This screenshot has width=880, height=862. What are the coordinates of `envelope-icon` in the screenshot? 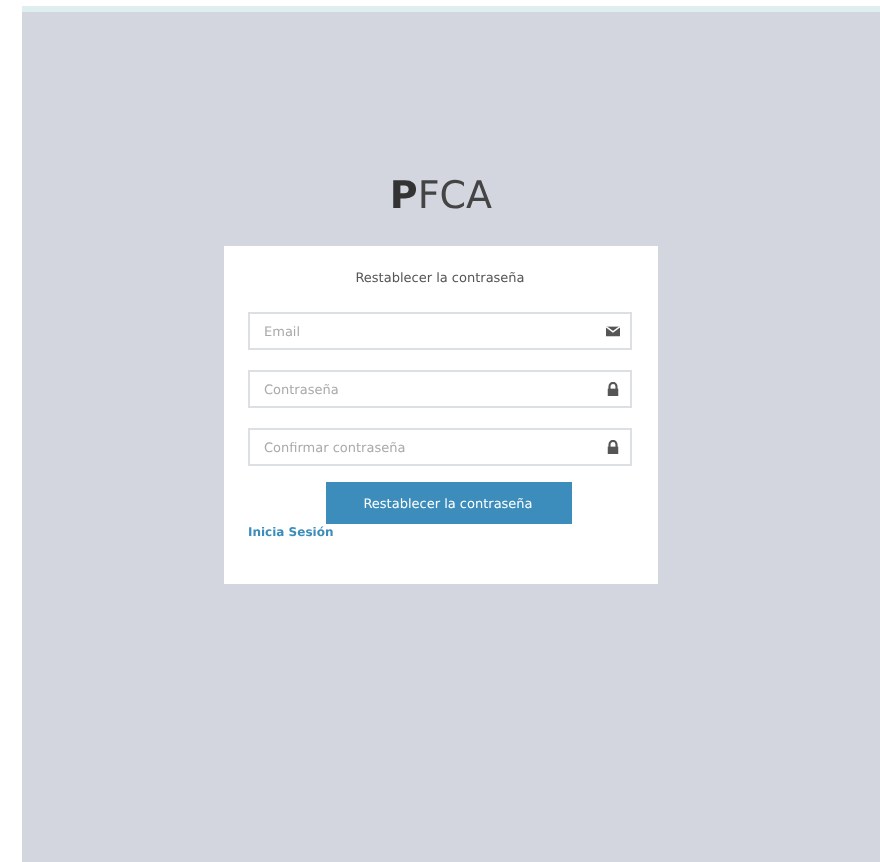 It's located at (613, 331).